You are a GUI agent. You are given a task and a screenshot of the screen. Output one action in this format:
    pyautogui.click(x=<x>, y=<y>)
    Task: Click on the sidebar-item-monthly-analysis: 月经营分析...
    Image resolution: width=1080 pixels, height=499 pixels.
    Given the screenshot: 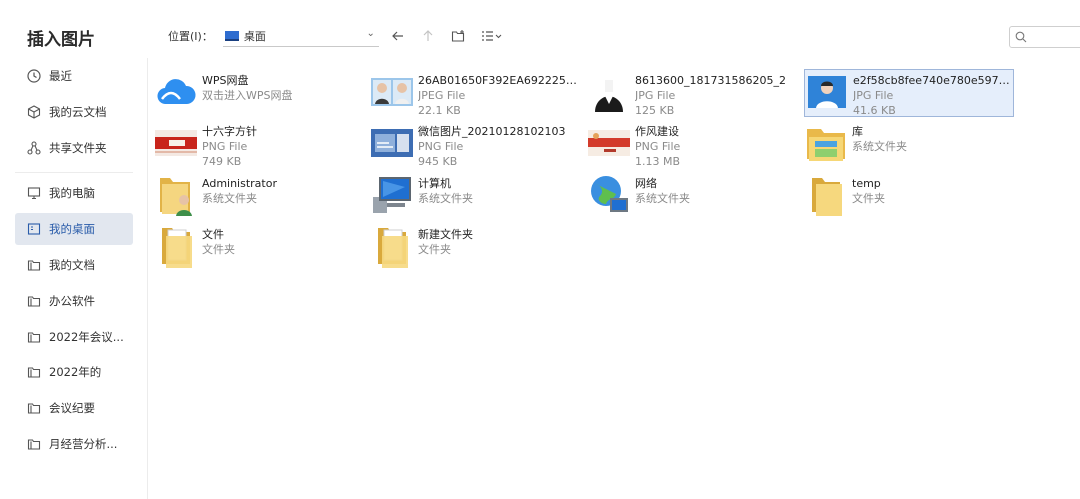 What is the action you would take?
    pyautogui.click(x=74, y=444)
    